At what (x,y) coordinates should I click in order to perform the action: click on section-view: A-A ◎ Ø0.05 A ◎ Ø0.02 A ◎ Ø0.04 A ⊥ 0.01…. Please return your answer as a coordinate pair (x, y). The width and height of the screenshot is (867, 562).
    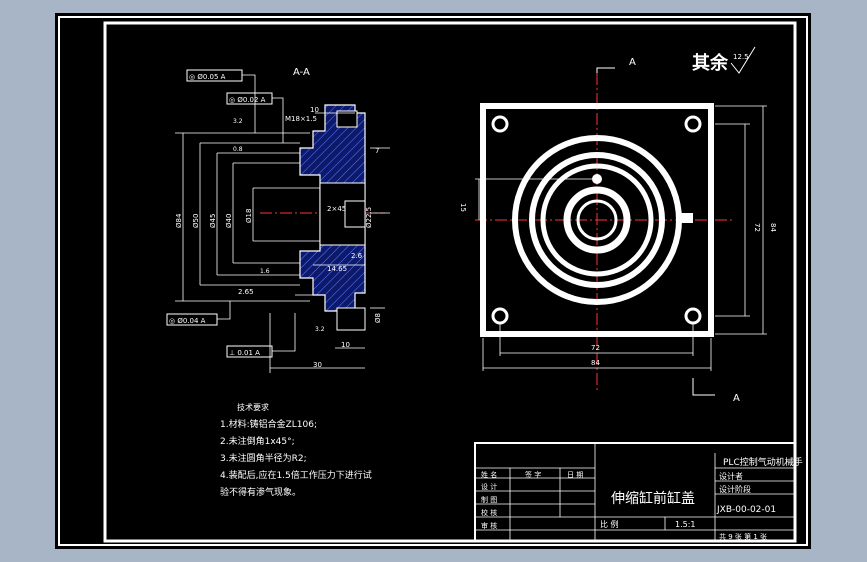
    Looking at the image, I should click on (278, 220).